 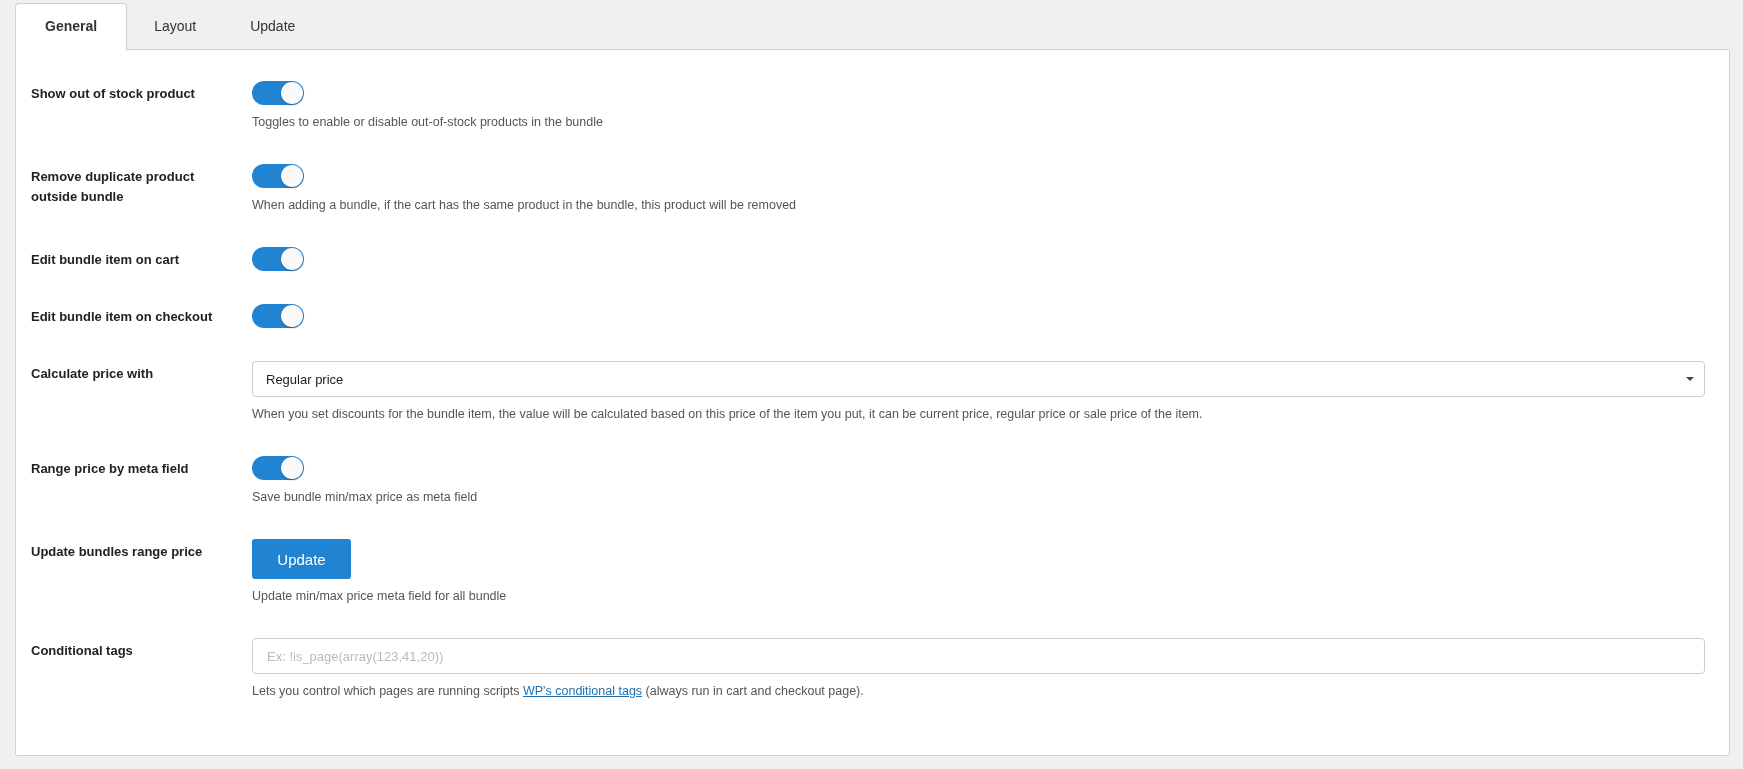 I want to click on tab: General, so click(x=71, y=27).